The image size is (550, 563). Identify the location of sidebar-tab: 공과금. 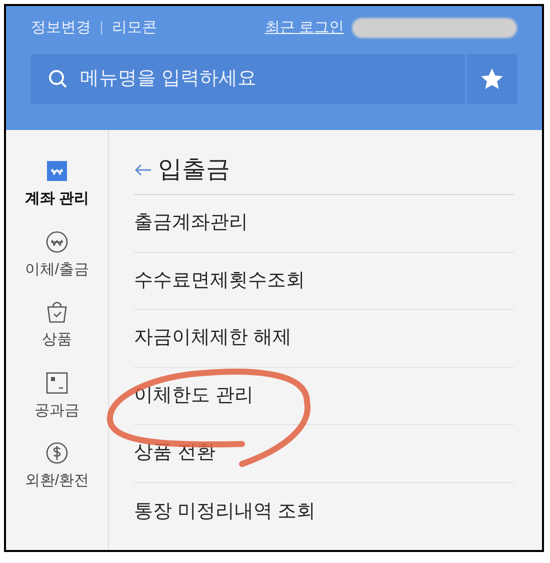
(57, 396).